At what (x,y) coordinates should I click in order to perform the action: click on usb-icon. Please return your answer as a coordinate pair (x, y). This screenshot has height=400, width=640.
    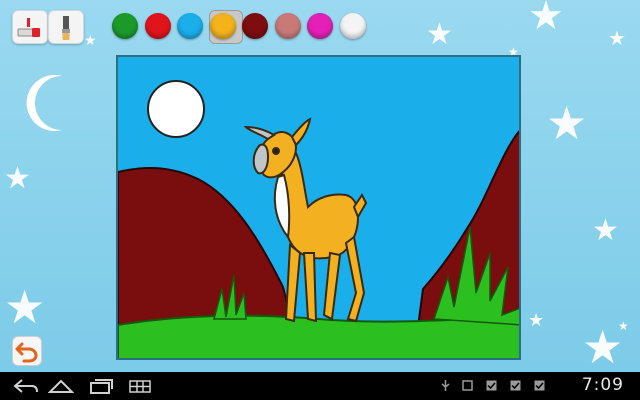
    Looking at the image, I should click on (445, 385).